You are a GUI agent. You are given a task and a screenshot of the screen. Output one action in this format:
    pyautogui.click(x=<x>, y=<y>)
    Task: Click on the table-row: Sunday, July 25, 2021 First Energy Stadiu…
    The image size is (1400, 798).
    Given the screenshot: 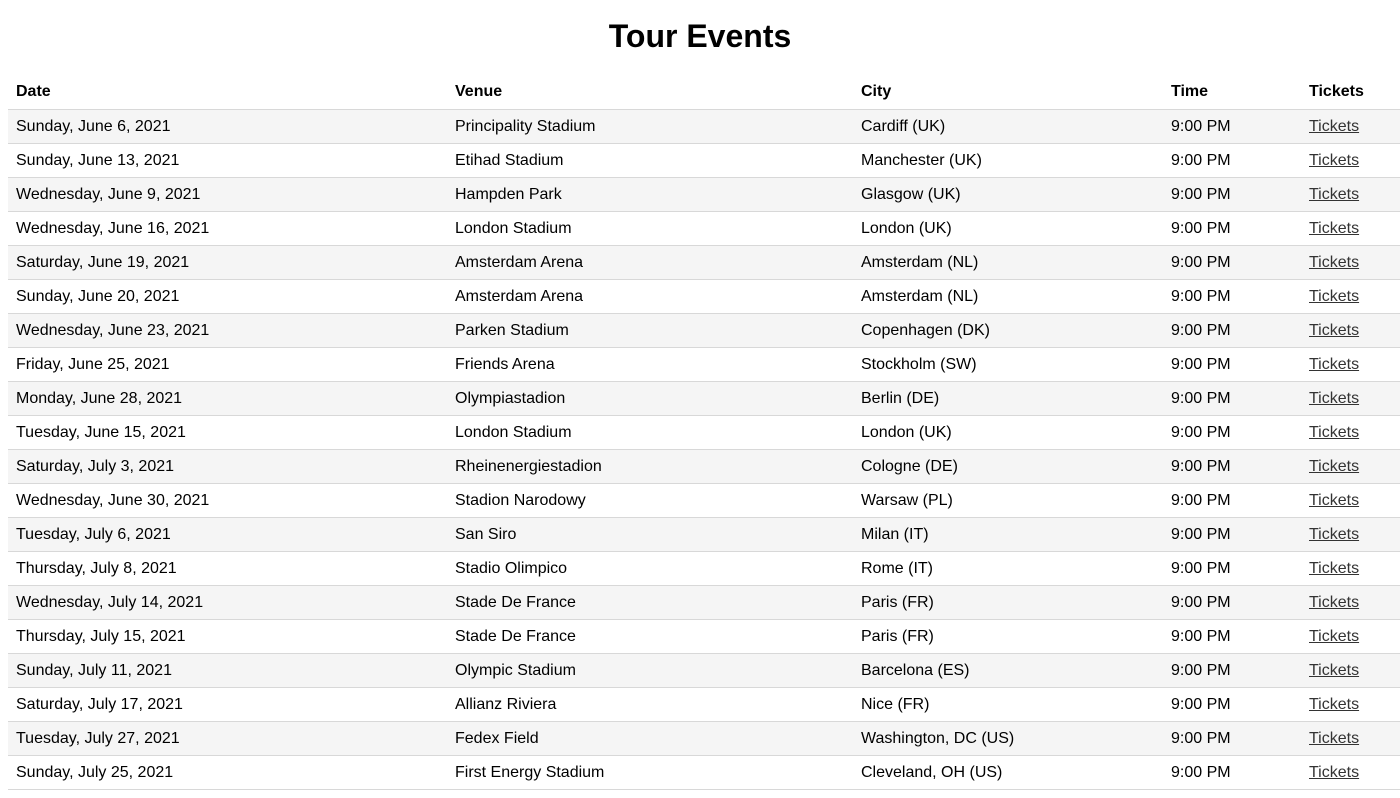 What is the action you would take?
    pyautogui.click(x=704, y=772)
    